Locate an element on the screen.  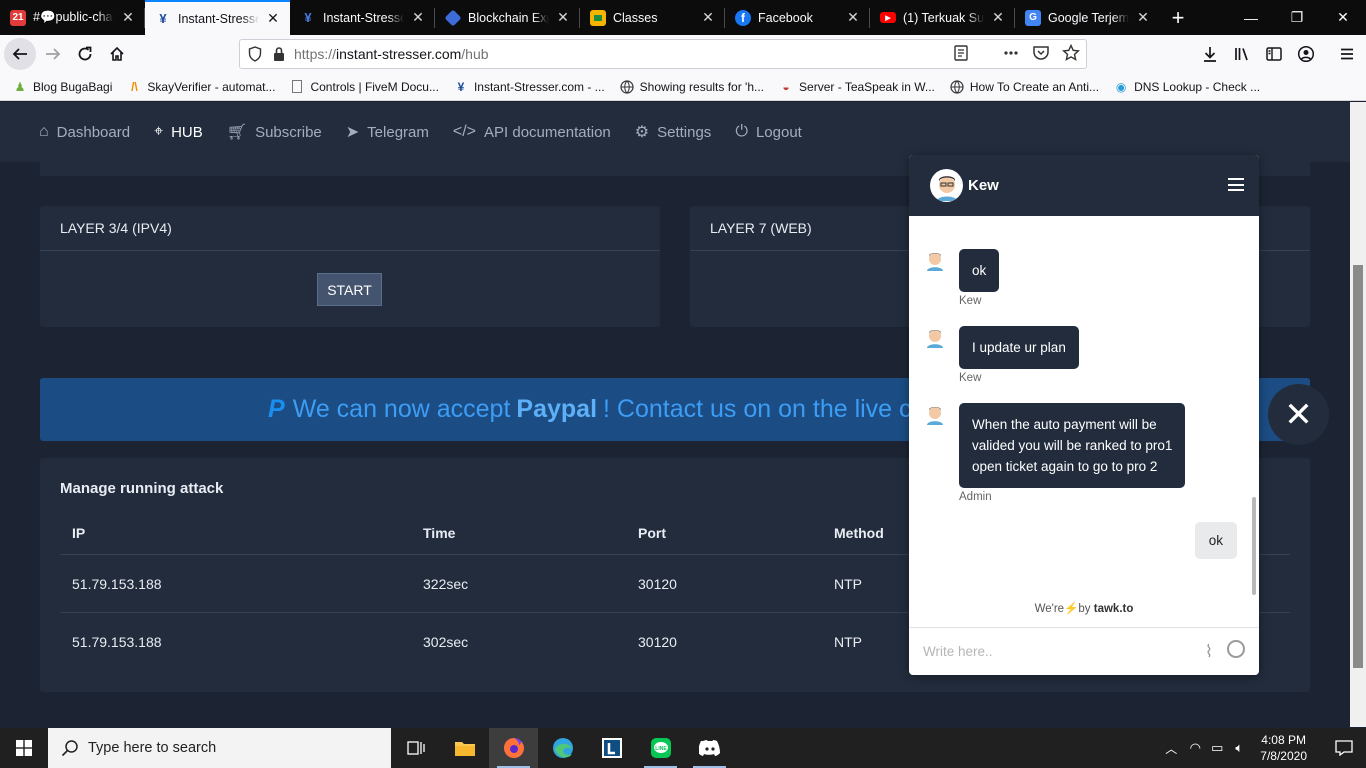
pocket-icon is located at coordinates (1041, 53).